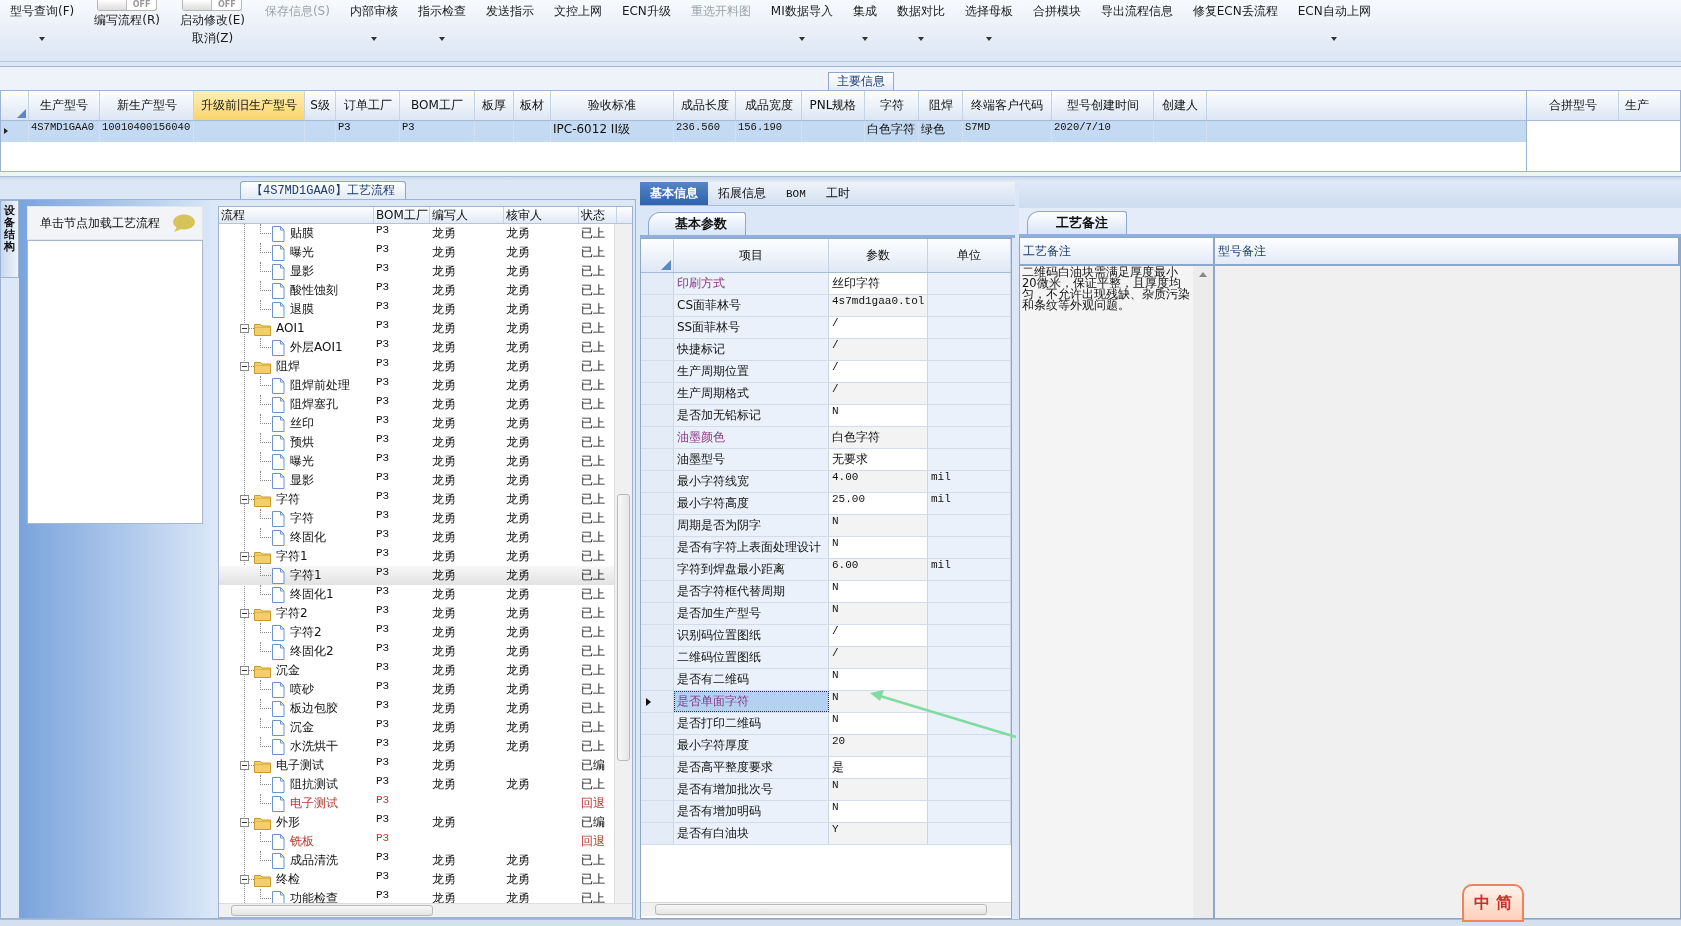 The height and width of the screenshot is (926, 1681). I want to click on toolbar-button: 集成, so click(864, 20).